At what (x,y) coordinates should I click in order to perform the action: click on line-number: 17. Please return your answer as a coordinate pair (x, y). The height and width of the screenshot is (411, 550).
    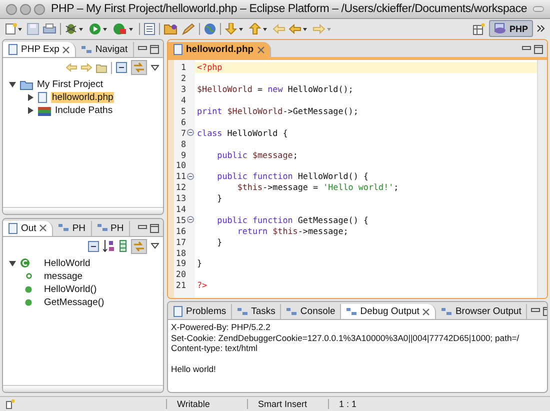
    Looking at the image, I should click on (180, 241).